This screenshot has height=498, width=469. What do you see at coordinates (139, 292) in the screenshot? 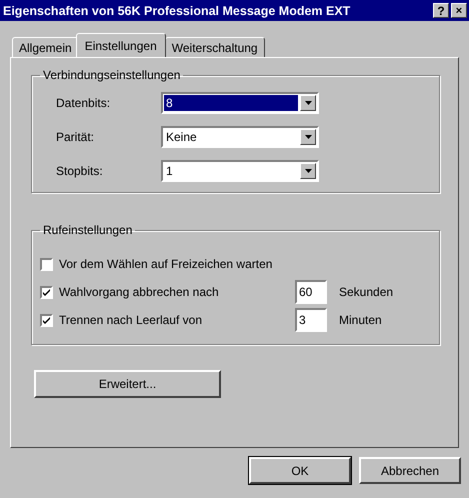
I see `checkbox-label: Wahlvorgang abbrechen nach` at bounding box center [139, 292].